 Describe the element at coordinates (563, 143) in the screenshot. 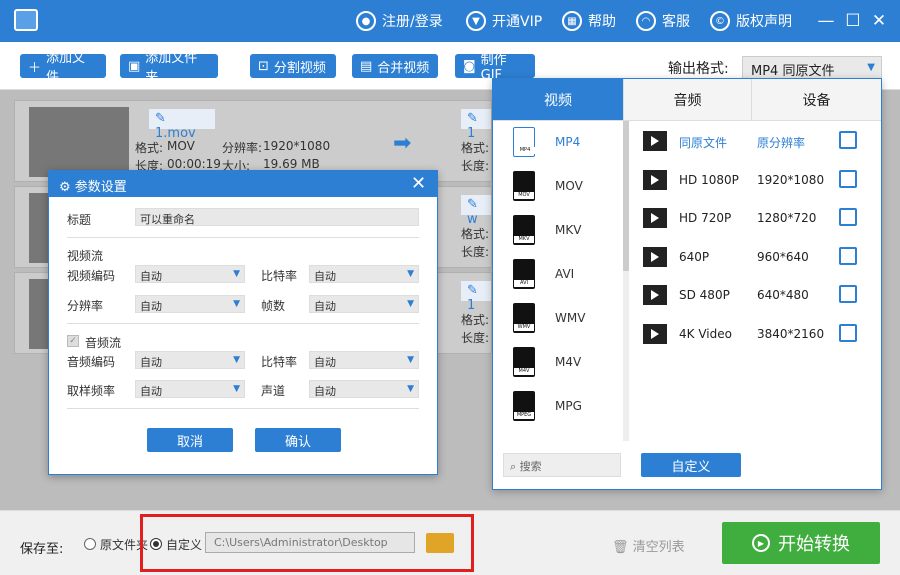

I see `format-item-mp4: MP4 MP4` at that location.